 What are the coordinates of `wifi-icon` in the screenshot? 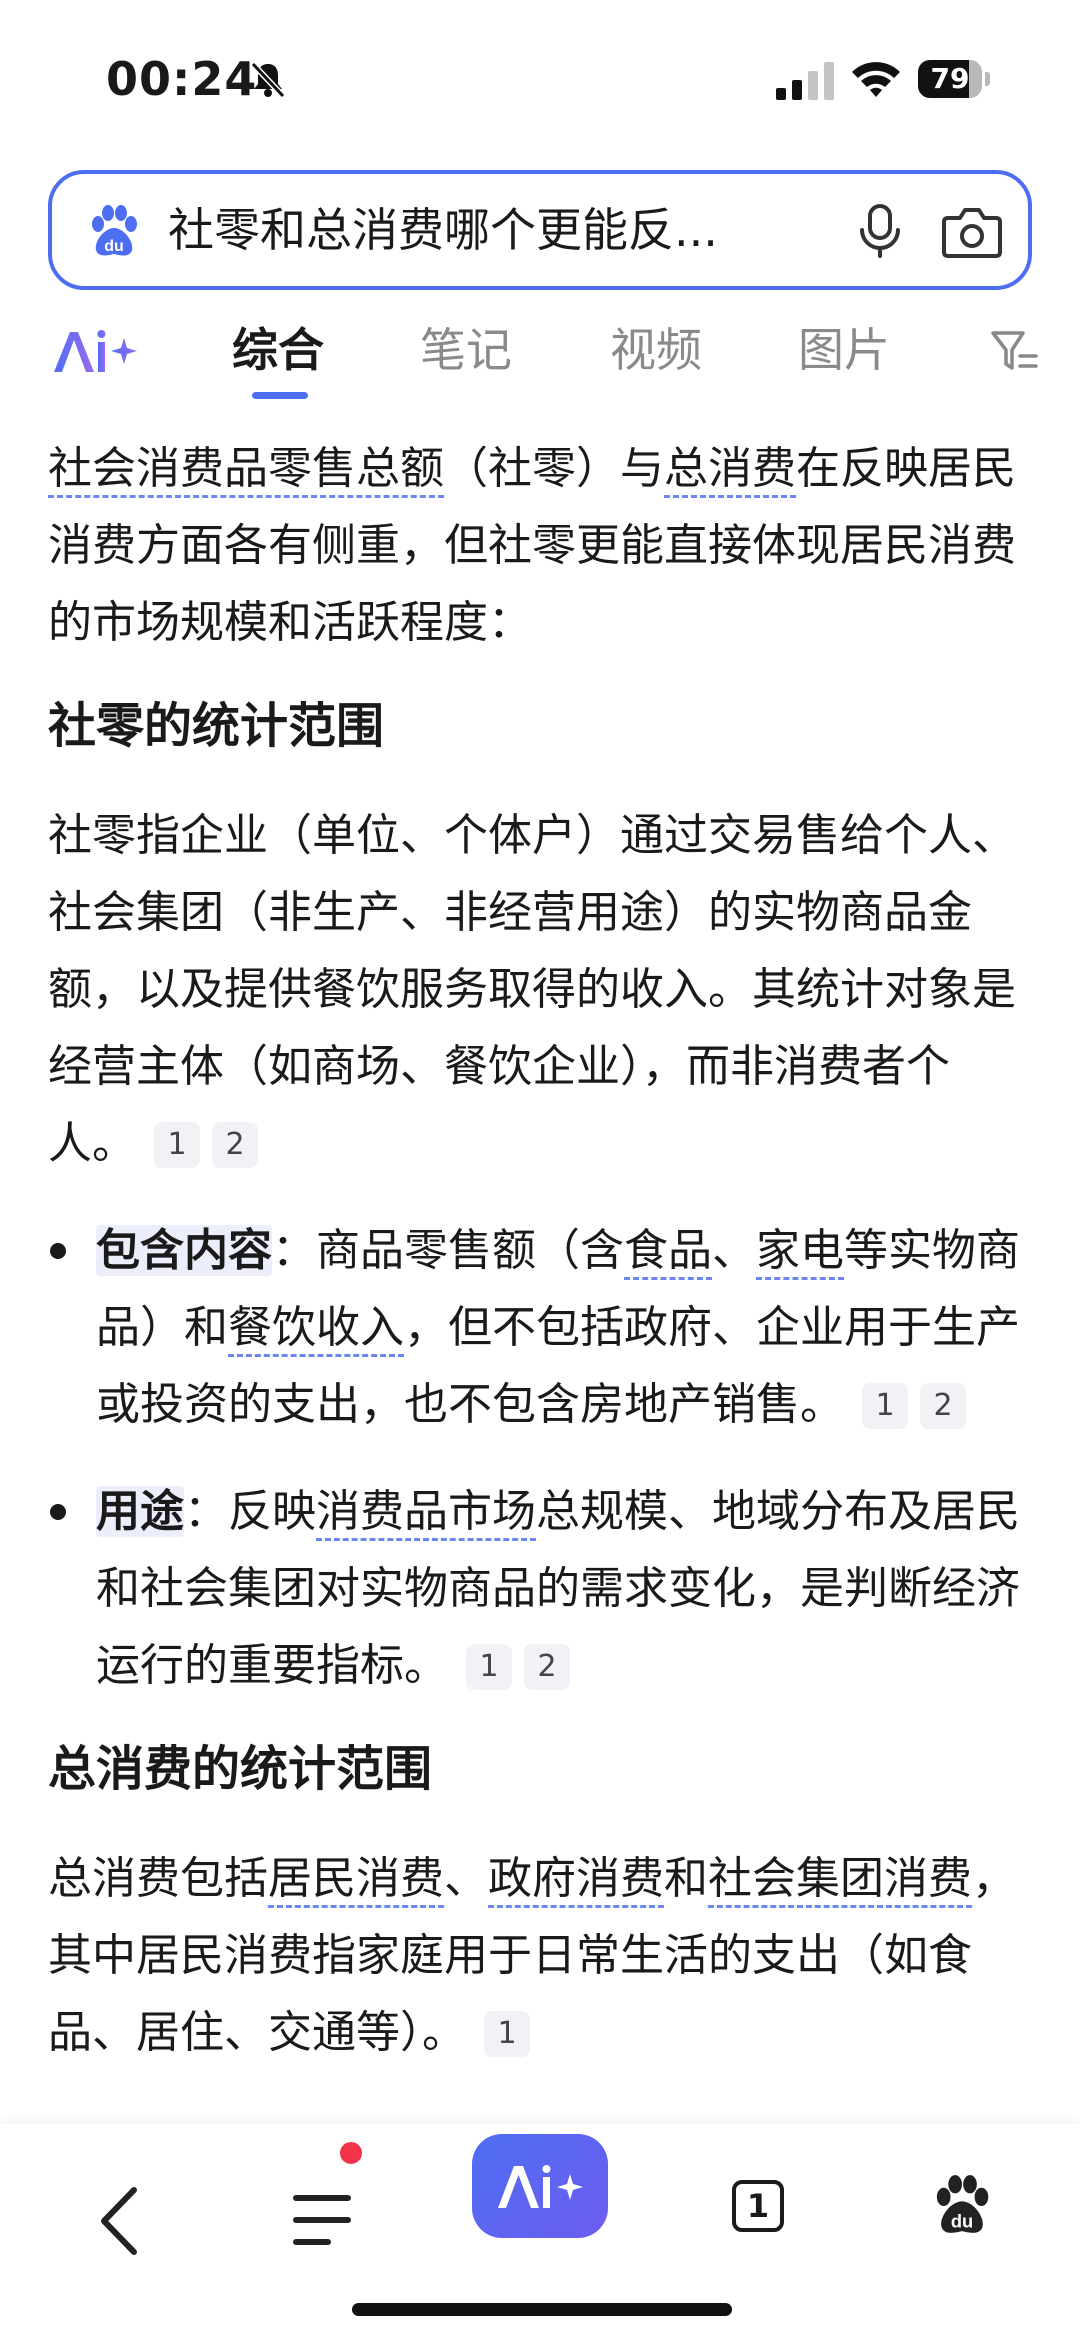 It's located at (876, 79).